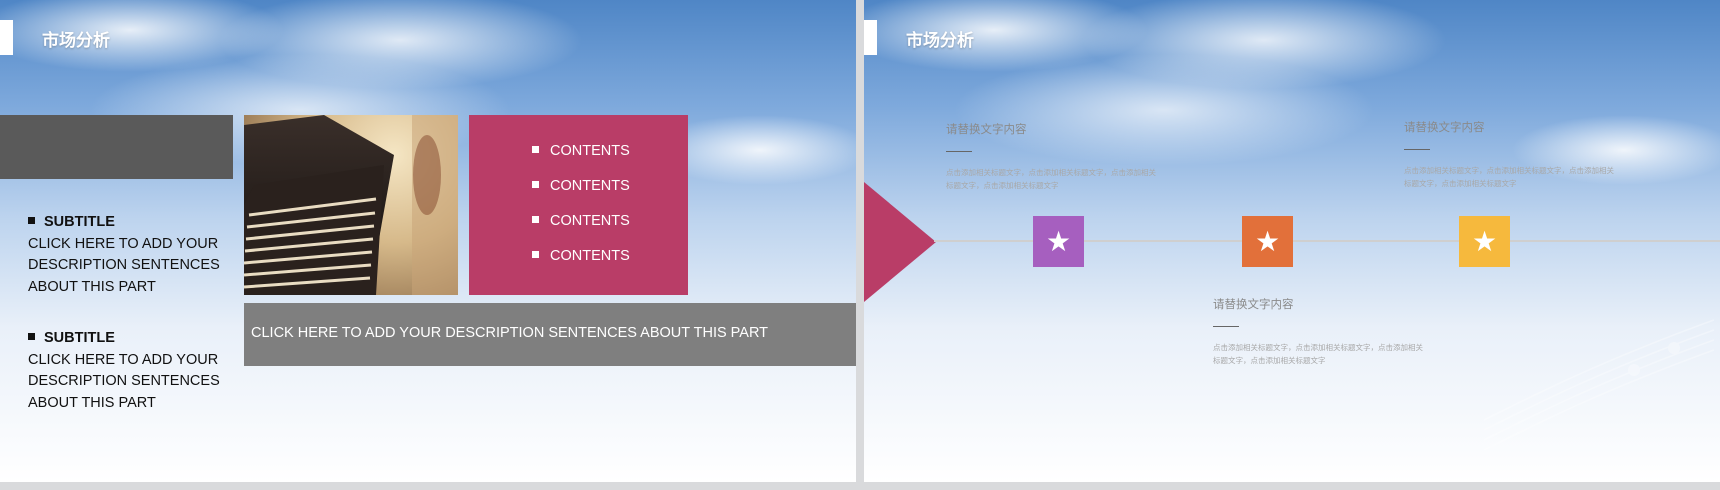 This screenshot has width=1720, height=490. I want to click on star-icon-purple: ★, so click(1058, 241).